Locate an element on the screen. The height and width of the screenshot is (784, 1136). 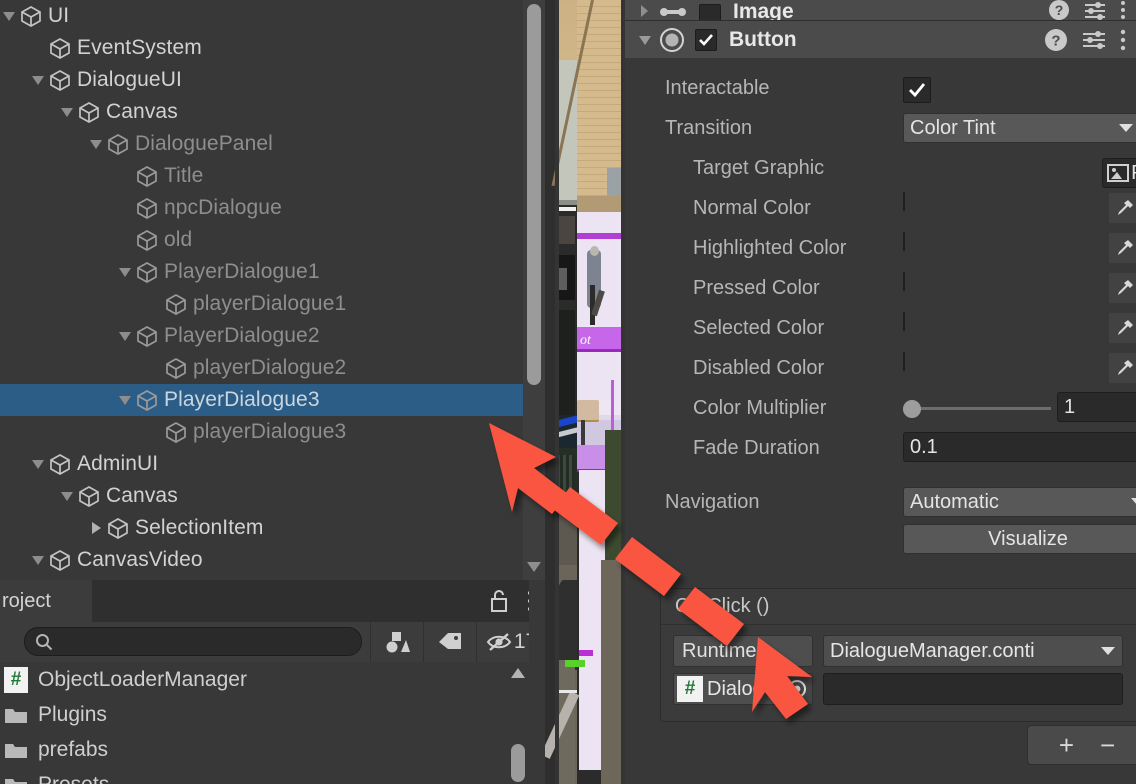
project-file-row: # ObjectLoaderManager is located at coordinates (272, 679).